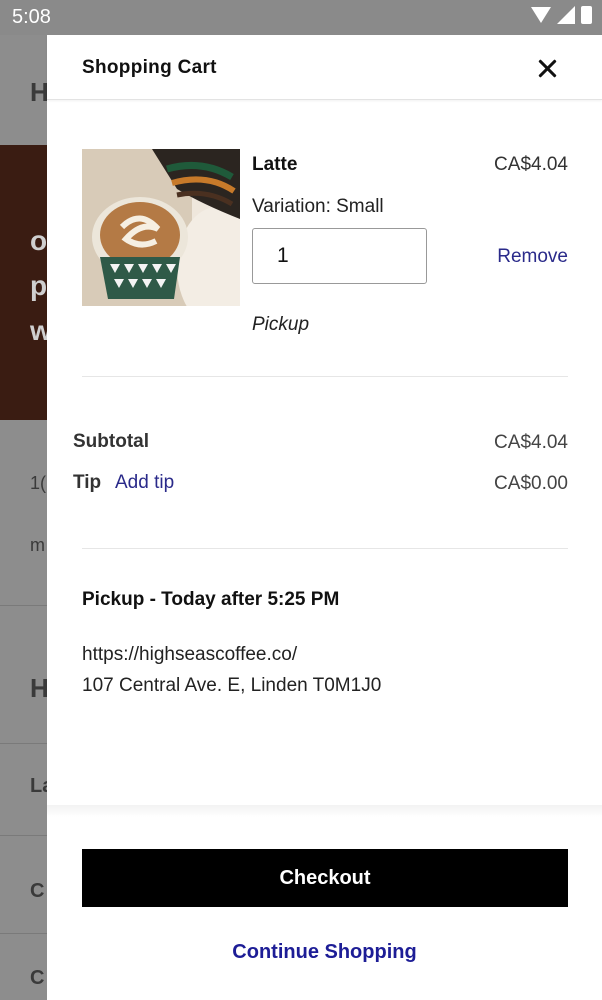 The width and height of the screenshot is (602, 1000). I want to click on status-time: 5:08, so click(31, 17).